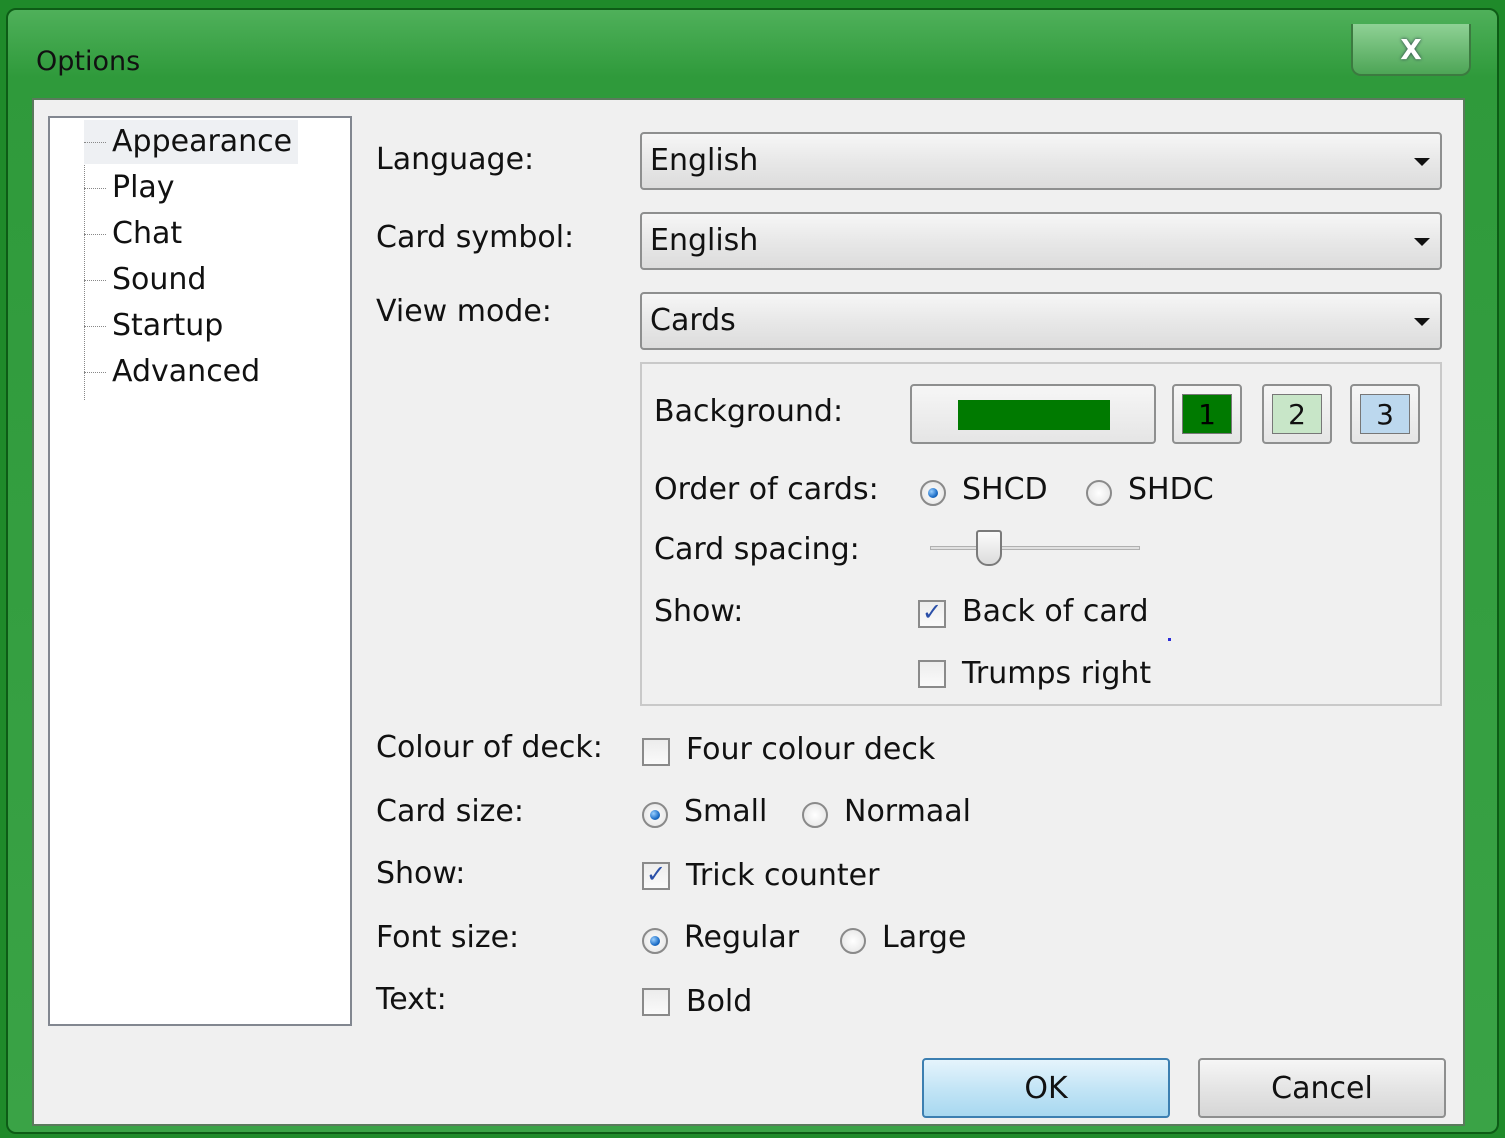 This screenshot has height=1138, width=1505. What do you see at coordinates (88, 61) in the screenshot?
I see `window-title: Options` at bounding box center [88, 61].